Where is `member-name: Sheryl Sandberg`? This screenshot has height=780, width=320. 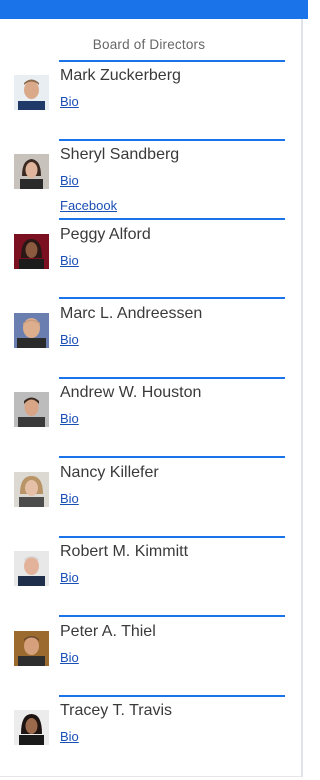
member-name: Sheryl Sandberg is located at coordinates (120, 154).